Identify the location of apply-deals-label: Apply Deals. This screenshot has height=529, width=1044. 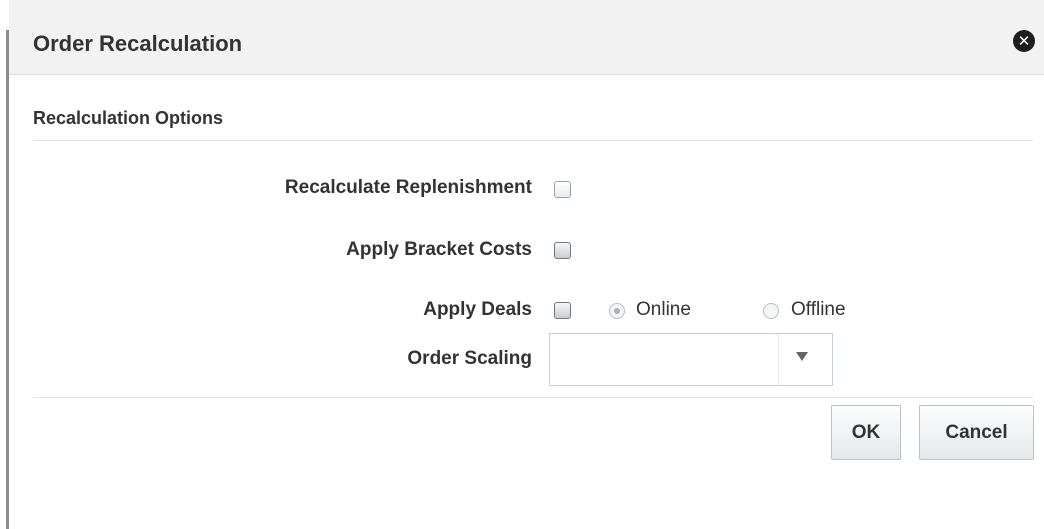
(477, 309).